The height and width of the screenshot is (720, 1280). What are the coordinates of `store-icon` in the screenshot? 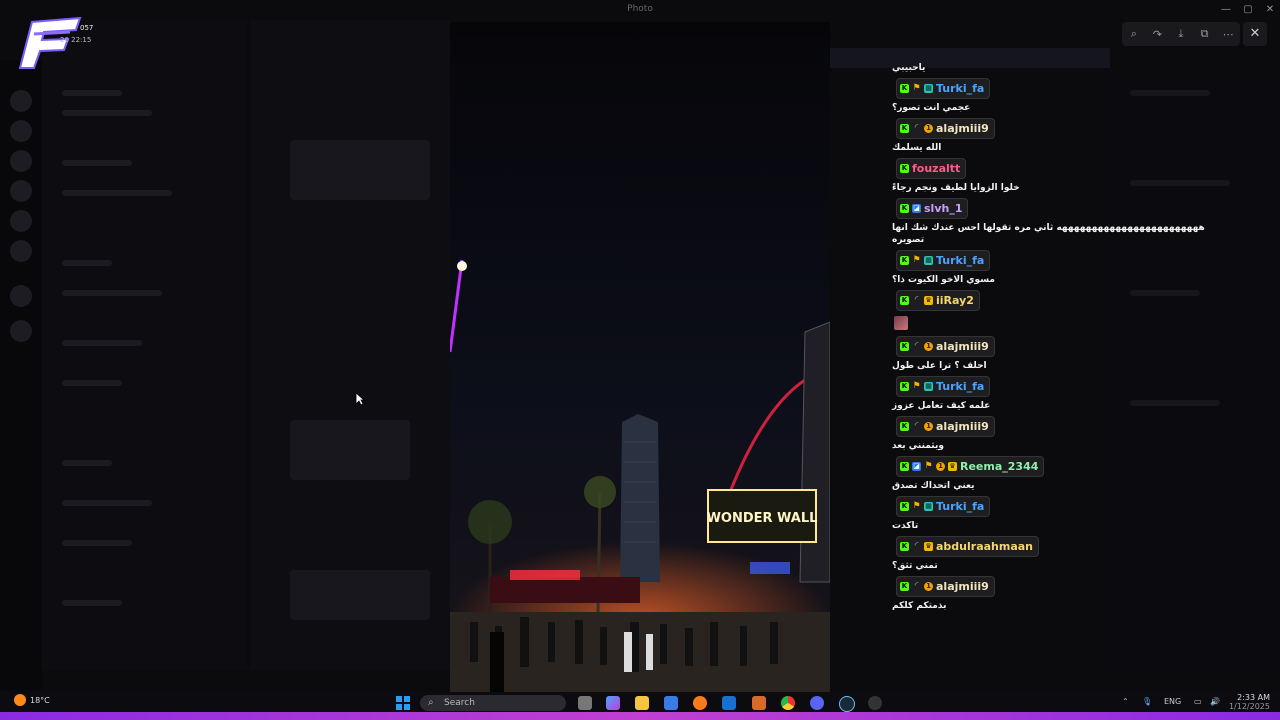 It's located at (671, 703).